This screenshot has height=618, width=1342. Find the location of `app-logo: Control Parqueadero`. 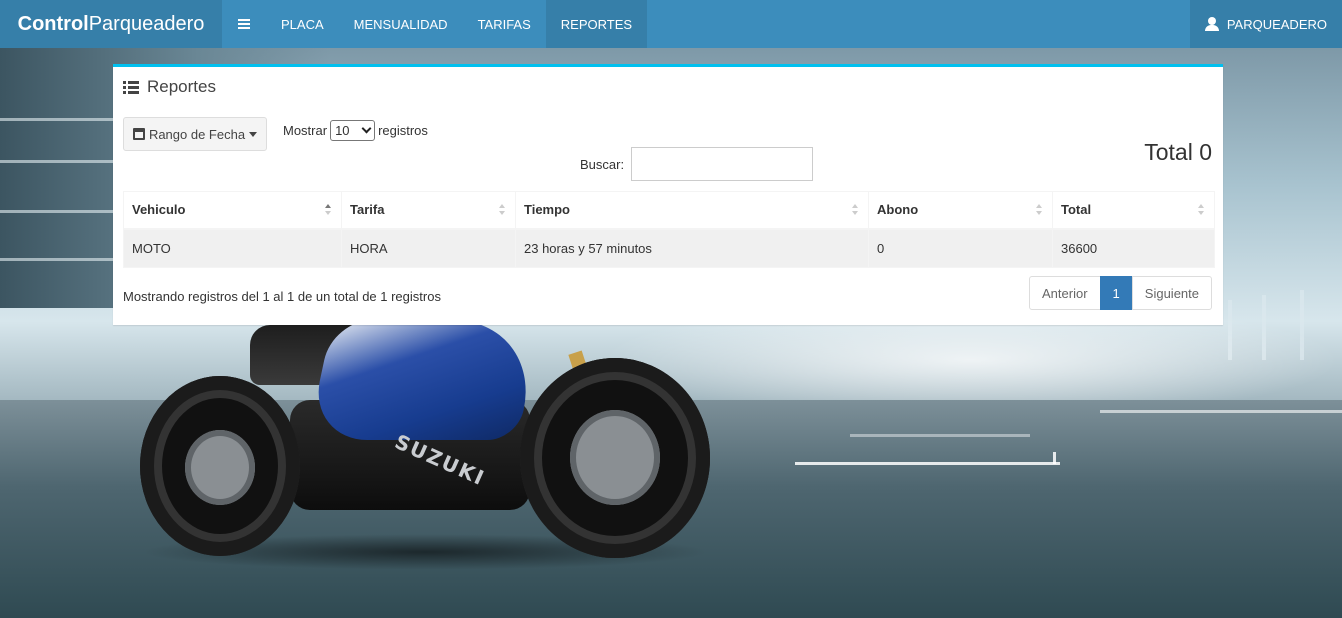

app-logo: Control Parqueadero is located at coordinates (111, 24).